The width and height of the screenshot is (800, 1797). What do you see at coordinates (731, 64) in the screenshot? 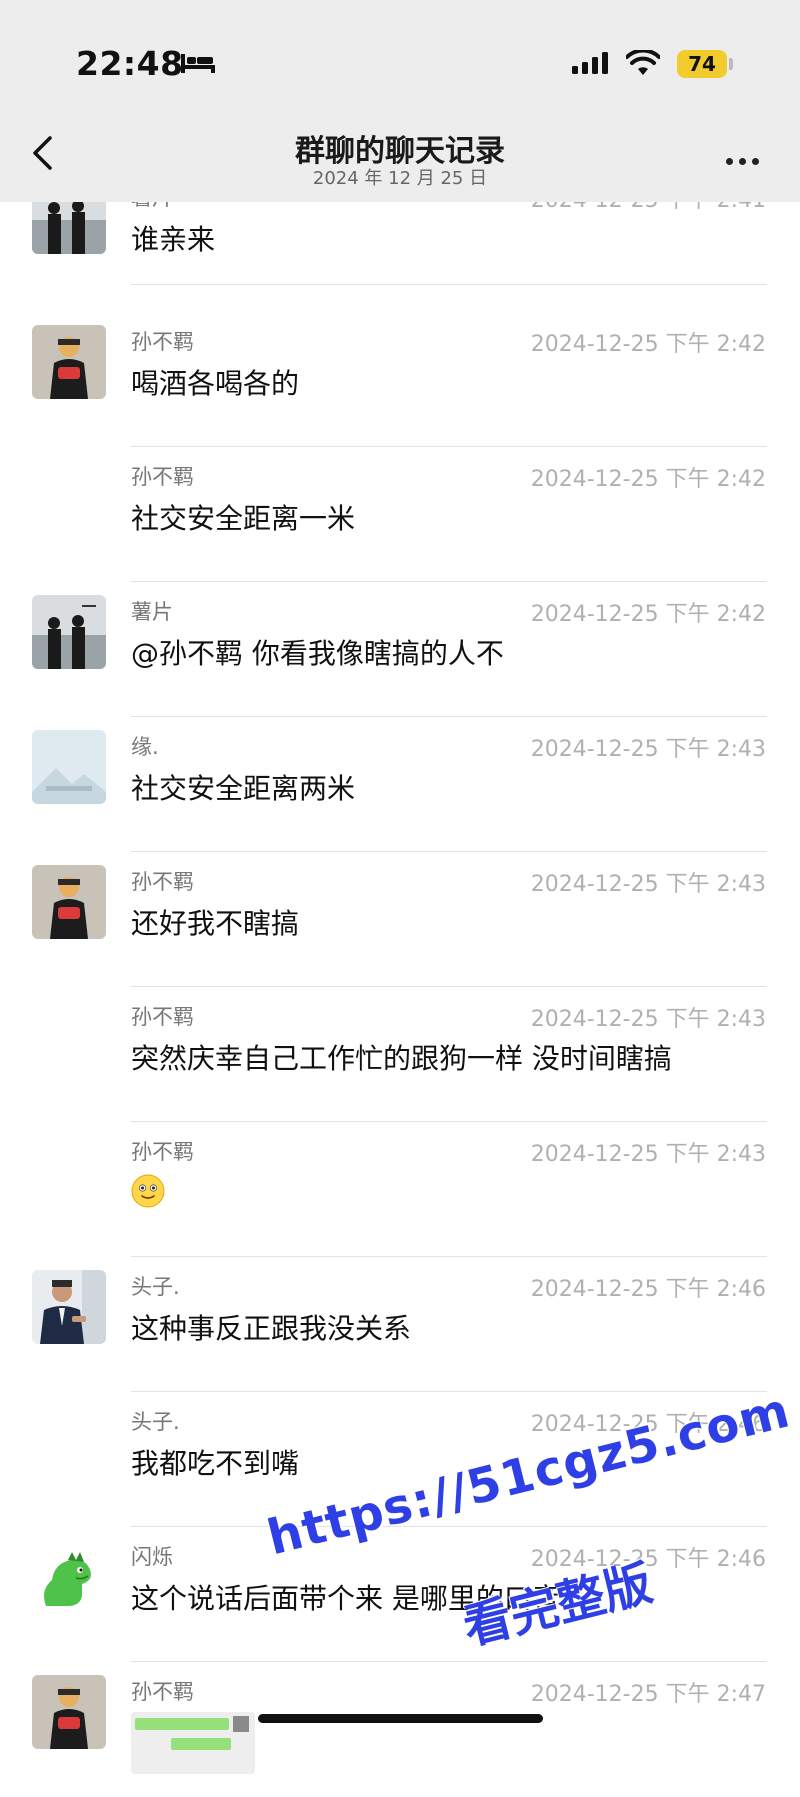
I see `battery-cap` at bounding box center [731, 64].